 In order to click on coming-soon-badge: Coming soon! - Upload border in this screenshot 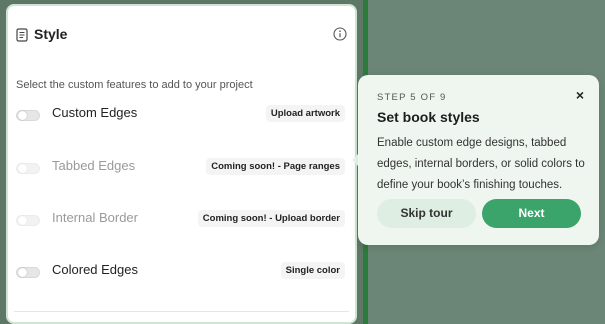, I will do `click(271, 218)`.